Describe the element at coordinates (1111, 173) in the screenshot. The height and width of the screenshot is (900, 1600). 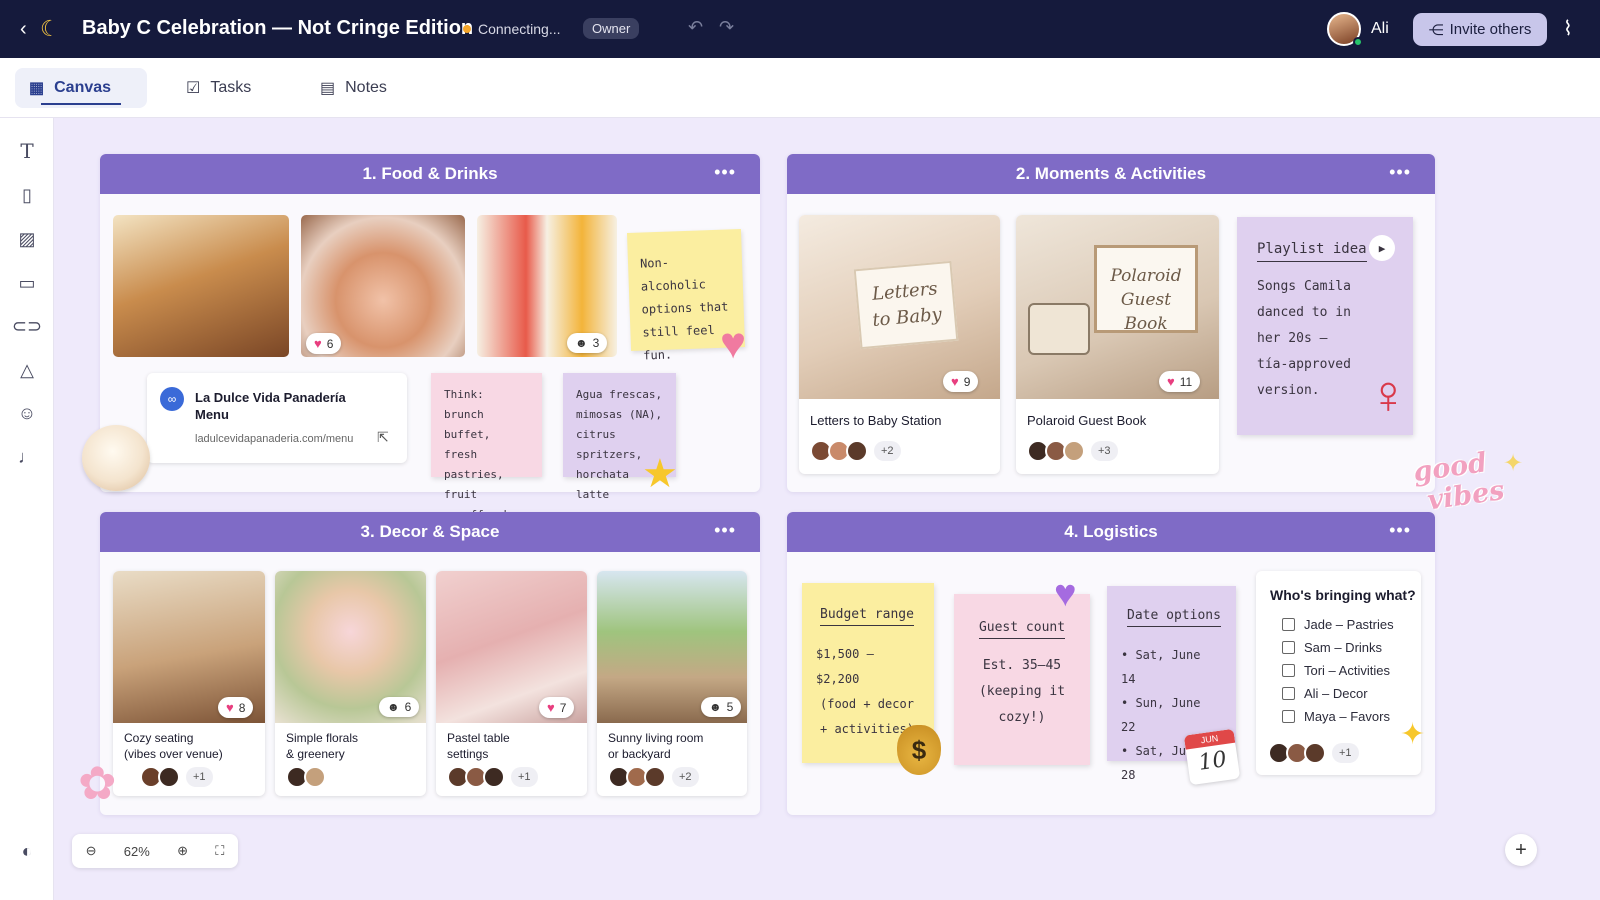
I see `panel-title: 2. Moments & Activities` at that location.